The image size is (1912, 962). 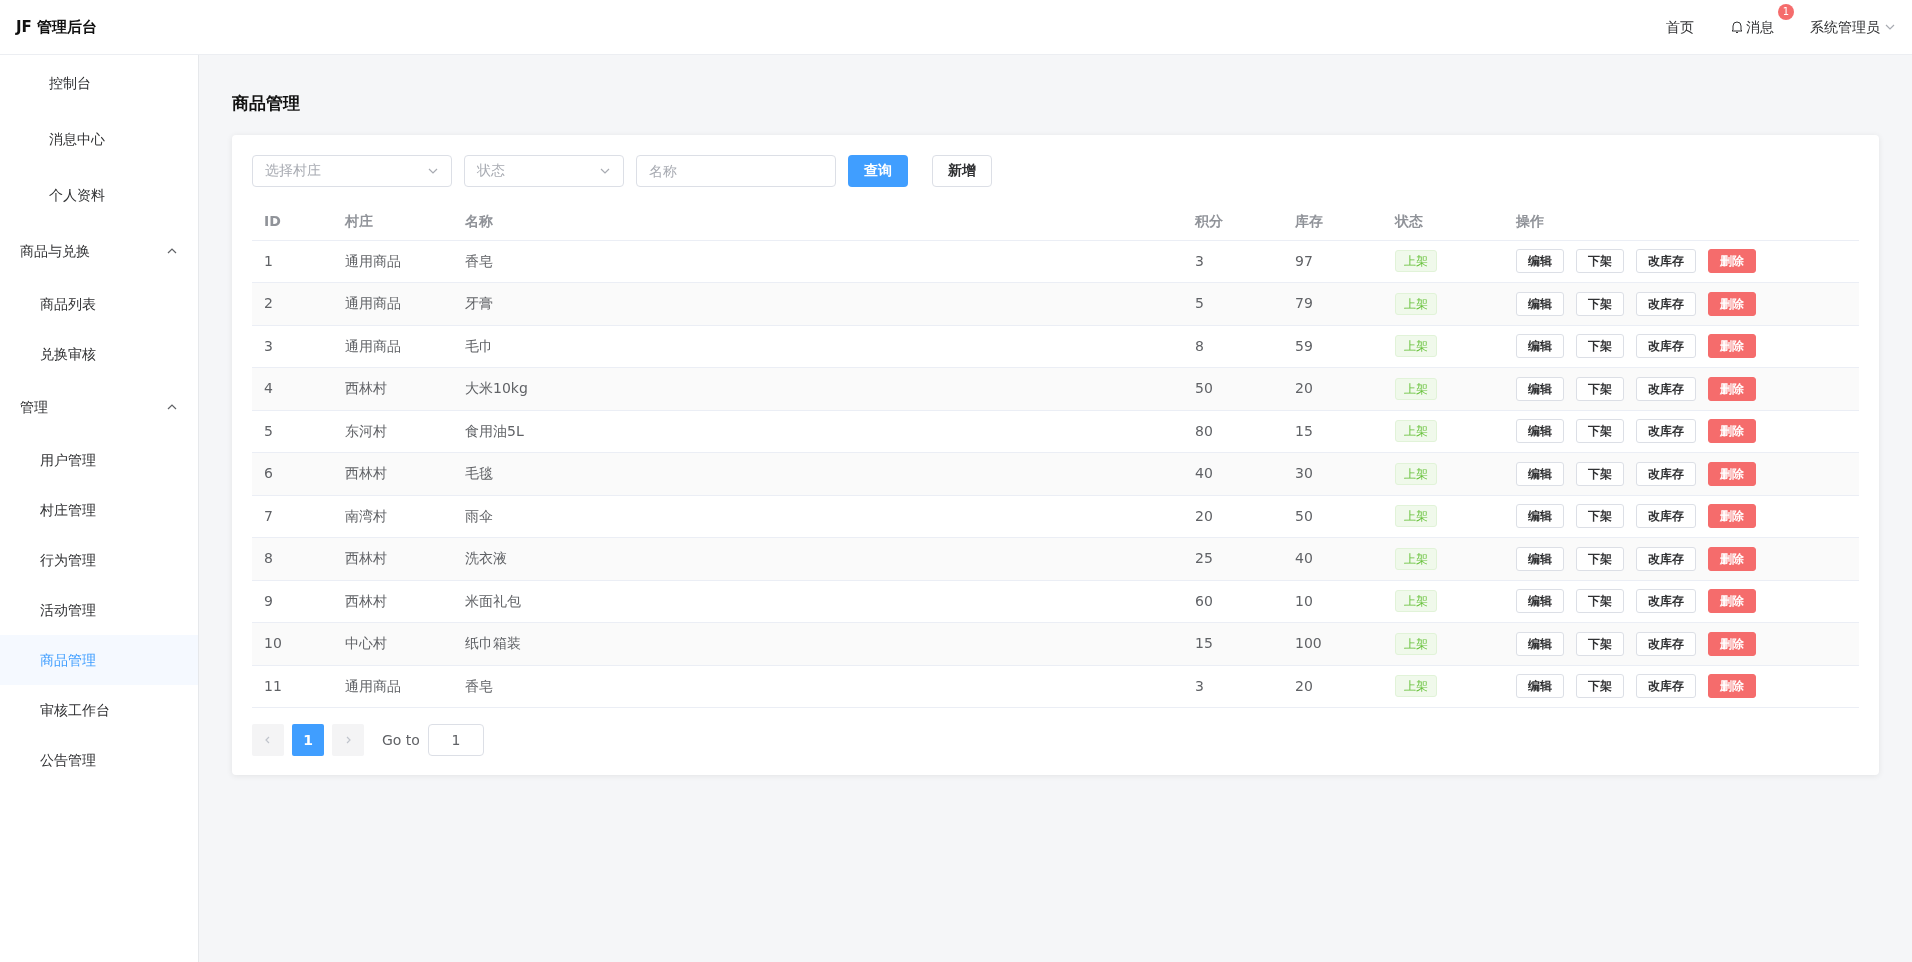 What do you see at coordinates (1853, 27) in the screenshot?
I see `user-menu: 系统管理员` at bounding box center [1853, 27].